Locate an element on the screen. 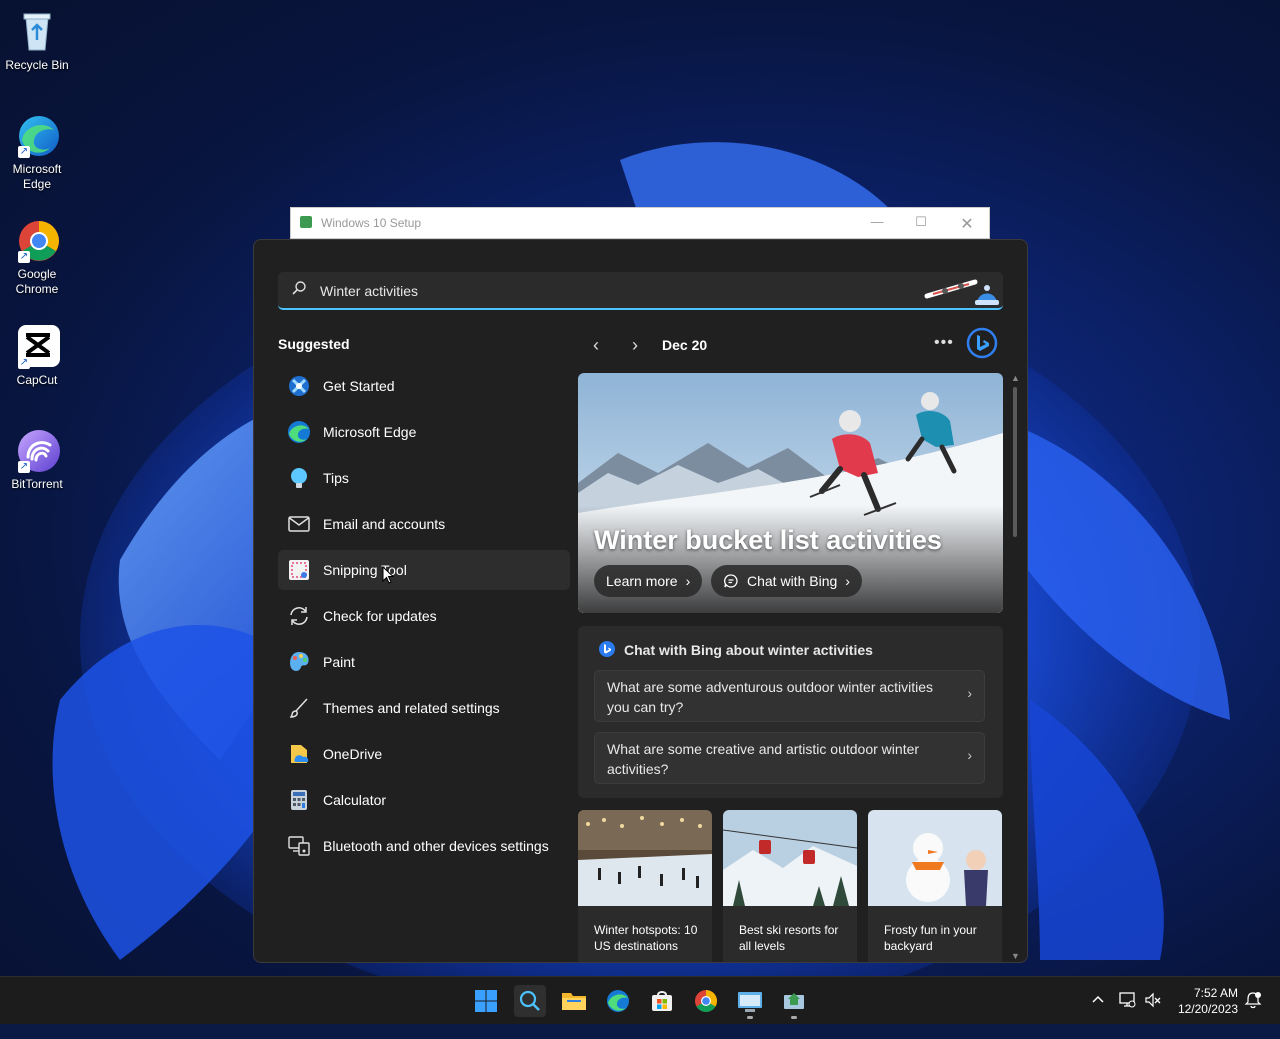 The height and width of the screenshot is (1039, 1280). show-hidden-icons-button is located at coordinates (1098, 1015).